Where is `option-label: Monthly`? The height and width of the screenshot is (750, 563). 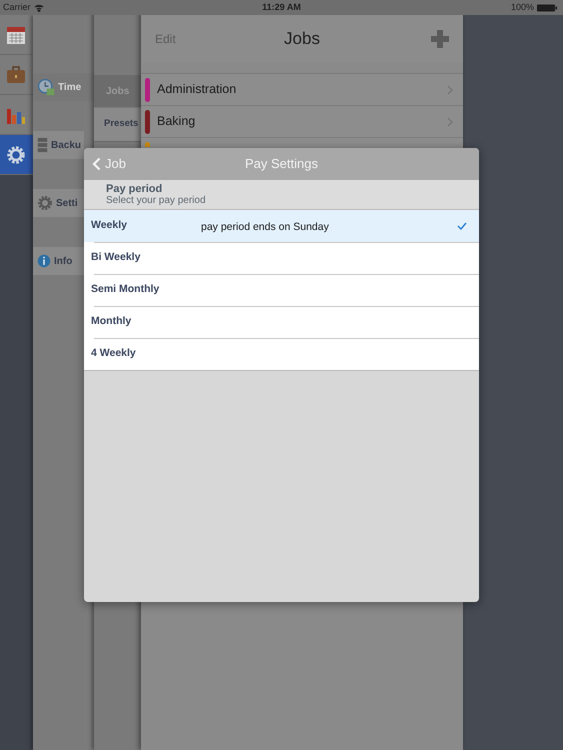
option-label: Monthly is located at coordinates (111, 322).